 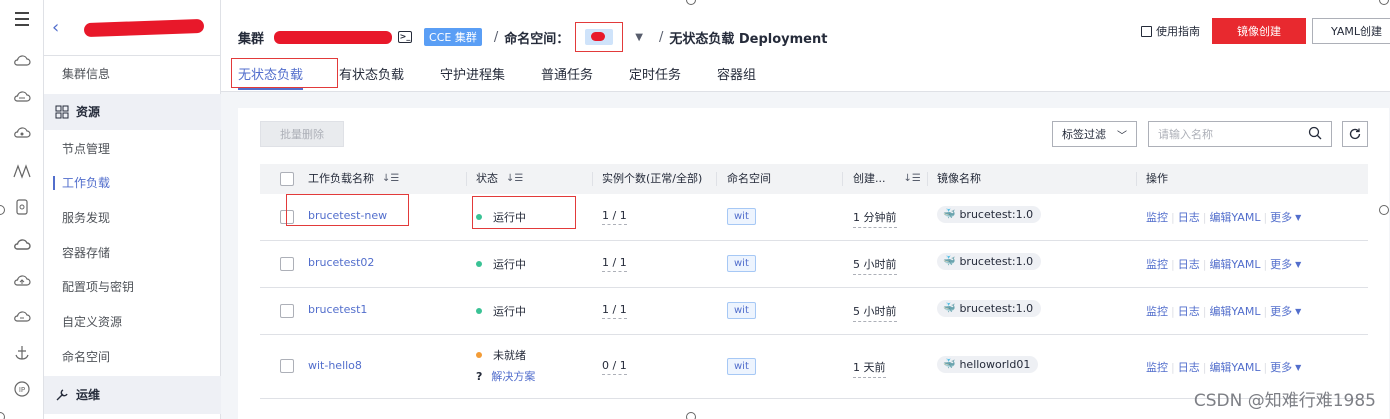 I want to click on mountain-icon, so click(x=22, y=171).